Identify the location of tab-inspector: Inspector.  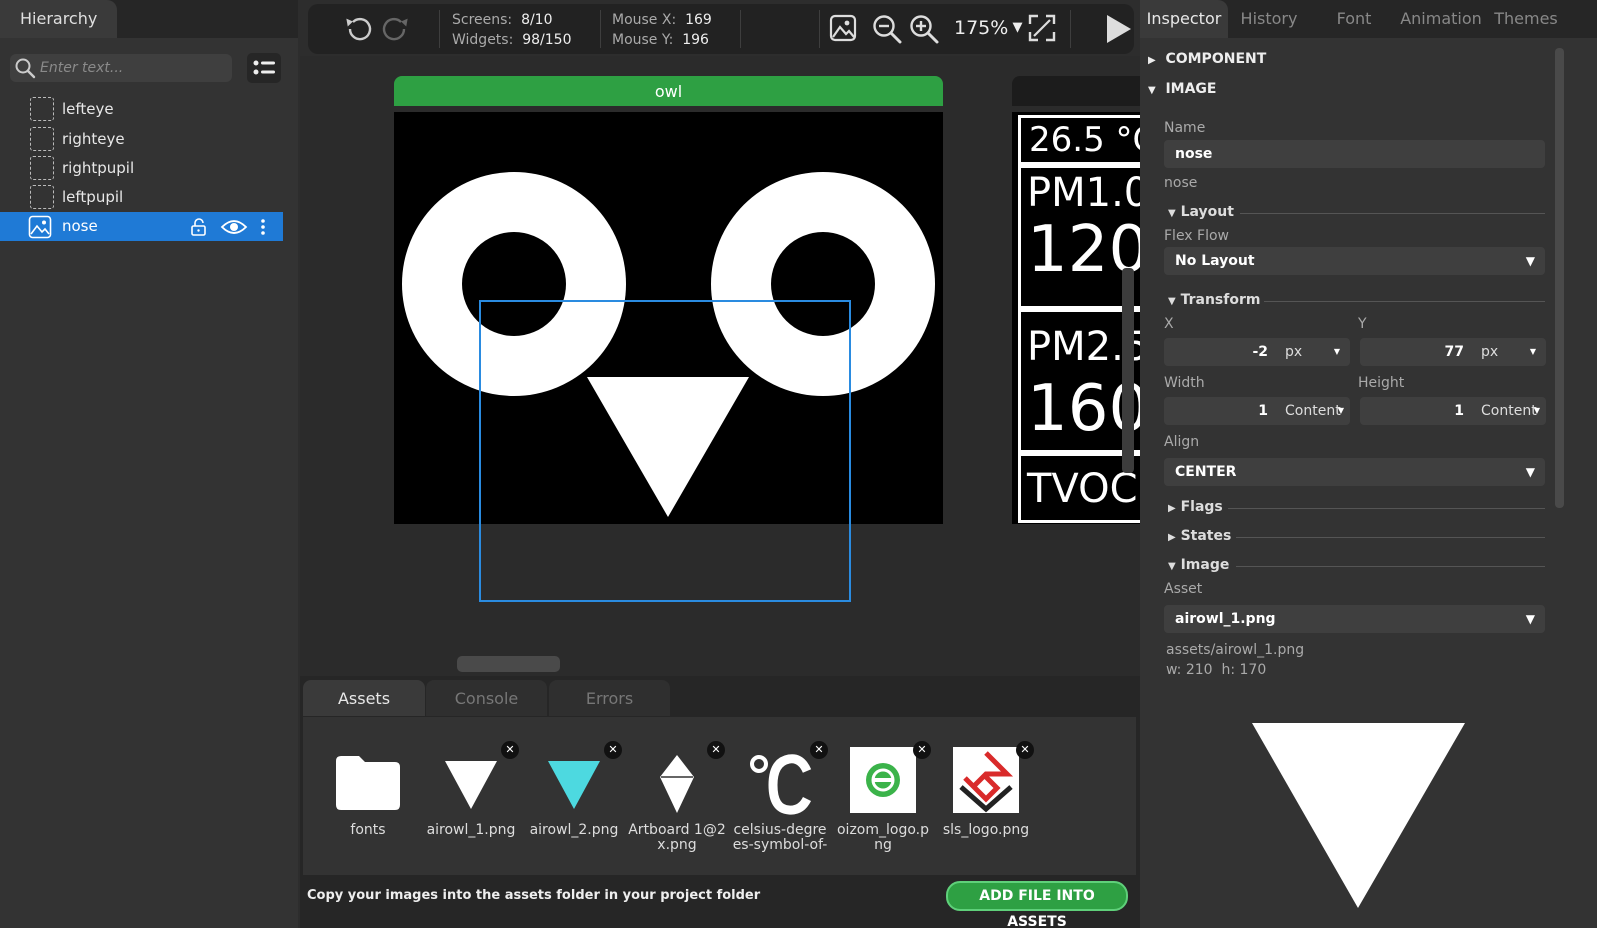
(1184, 19).